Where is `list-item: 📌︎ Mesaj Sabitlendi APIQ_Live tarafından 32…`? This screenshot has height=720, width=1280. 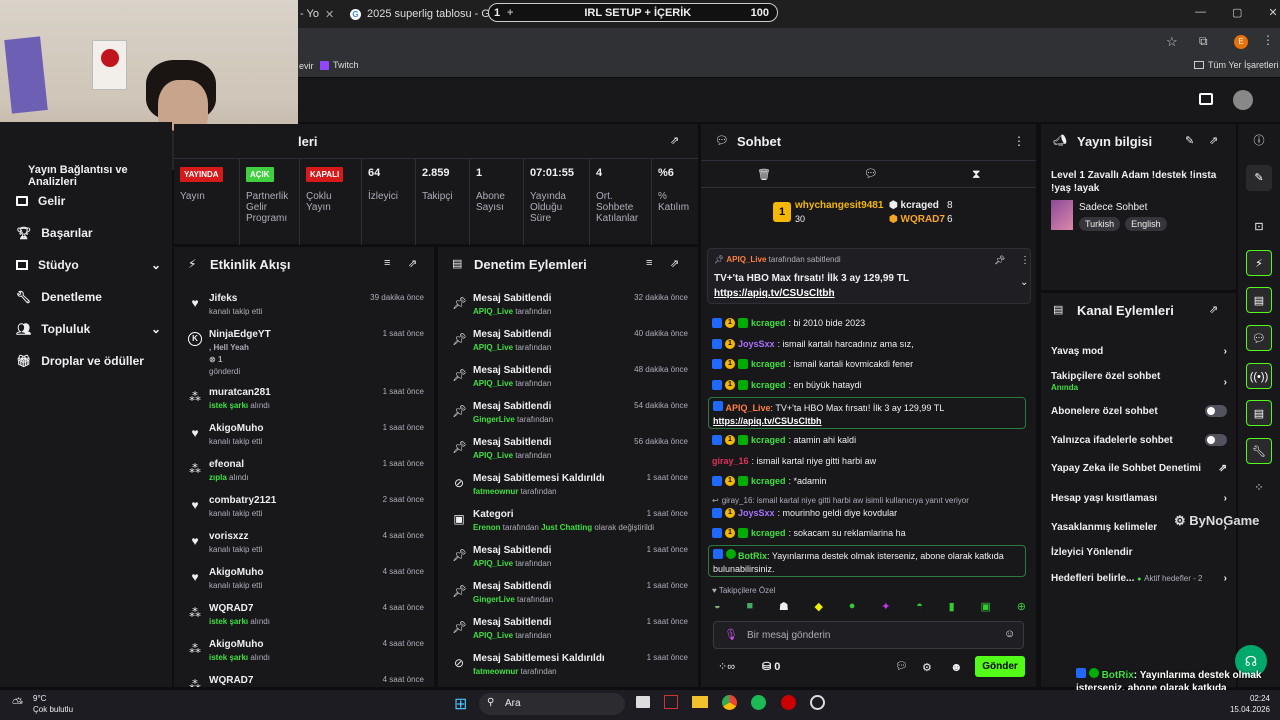 list-item: 📌︎ Mesaj Sabitlendi APIQ_Live tarafından 32… is located at coordinates (568, 311).